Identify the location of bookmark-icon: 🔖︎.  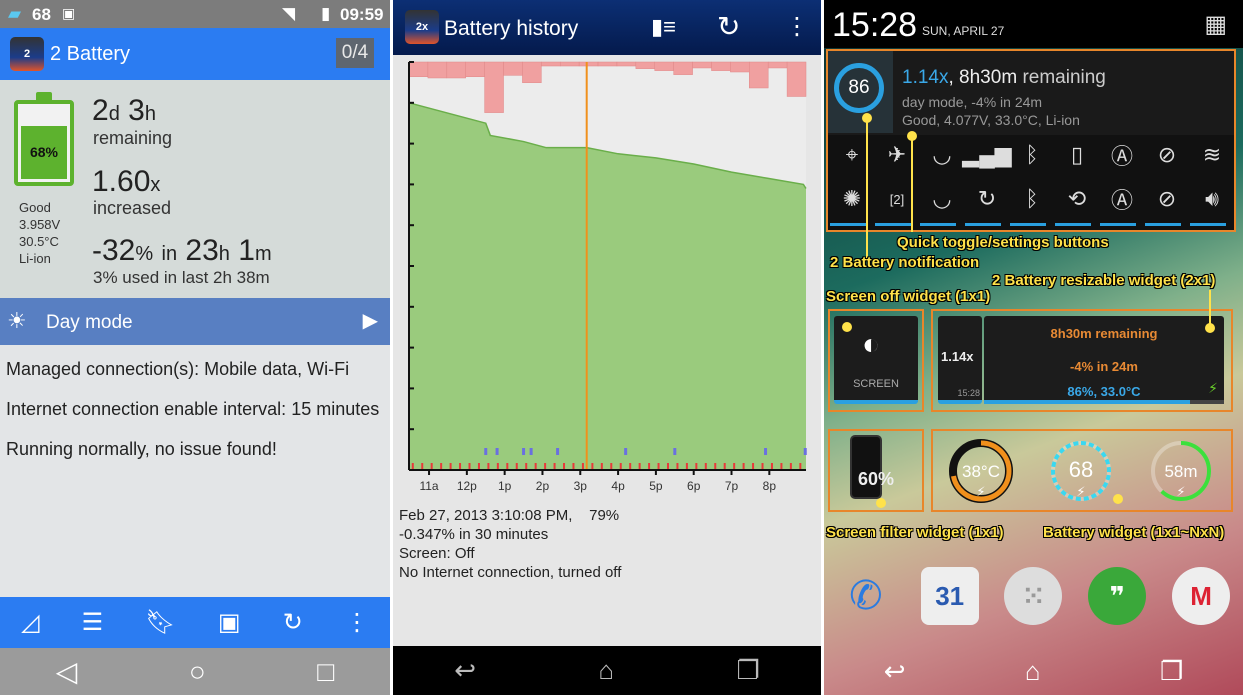
(160, 622).